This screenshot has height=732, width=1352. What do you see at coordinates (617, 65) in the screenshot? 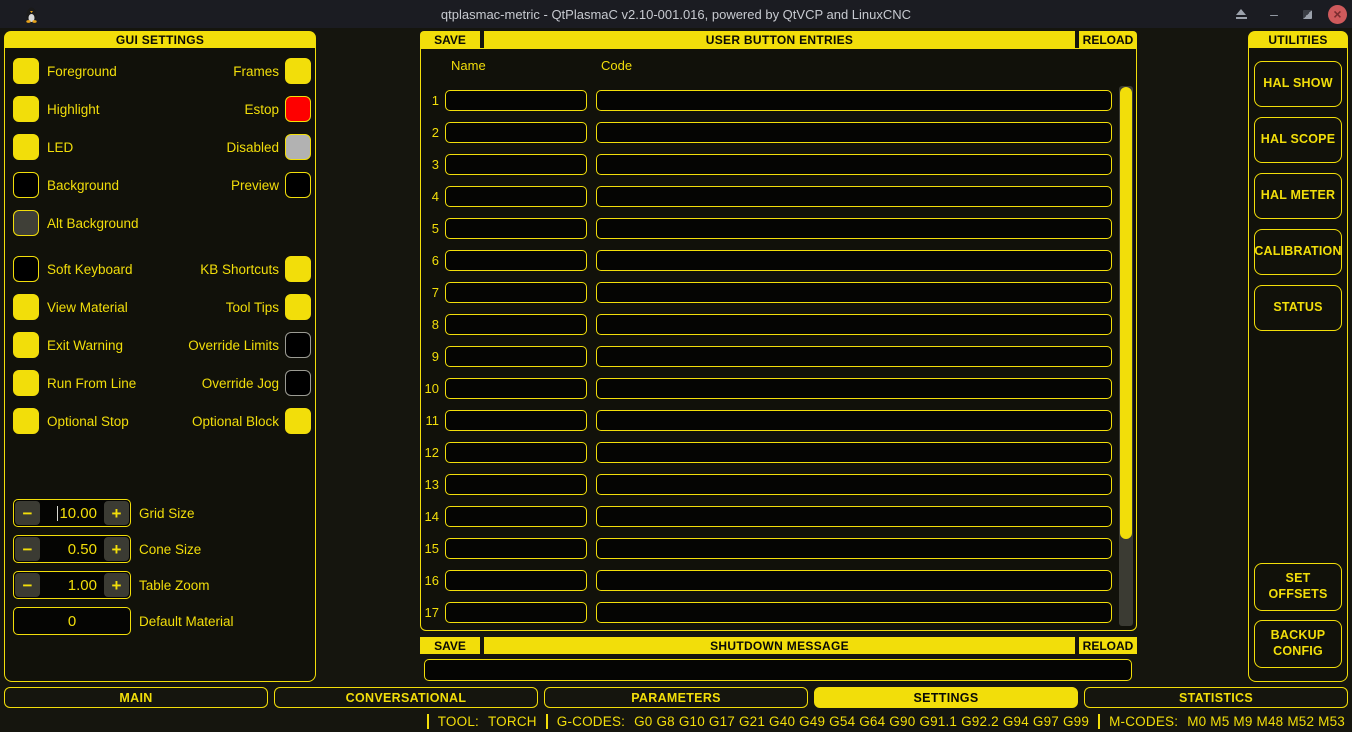
I see `code-column-header: Code` at bounding box center [617, 65].